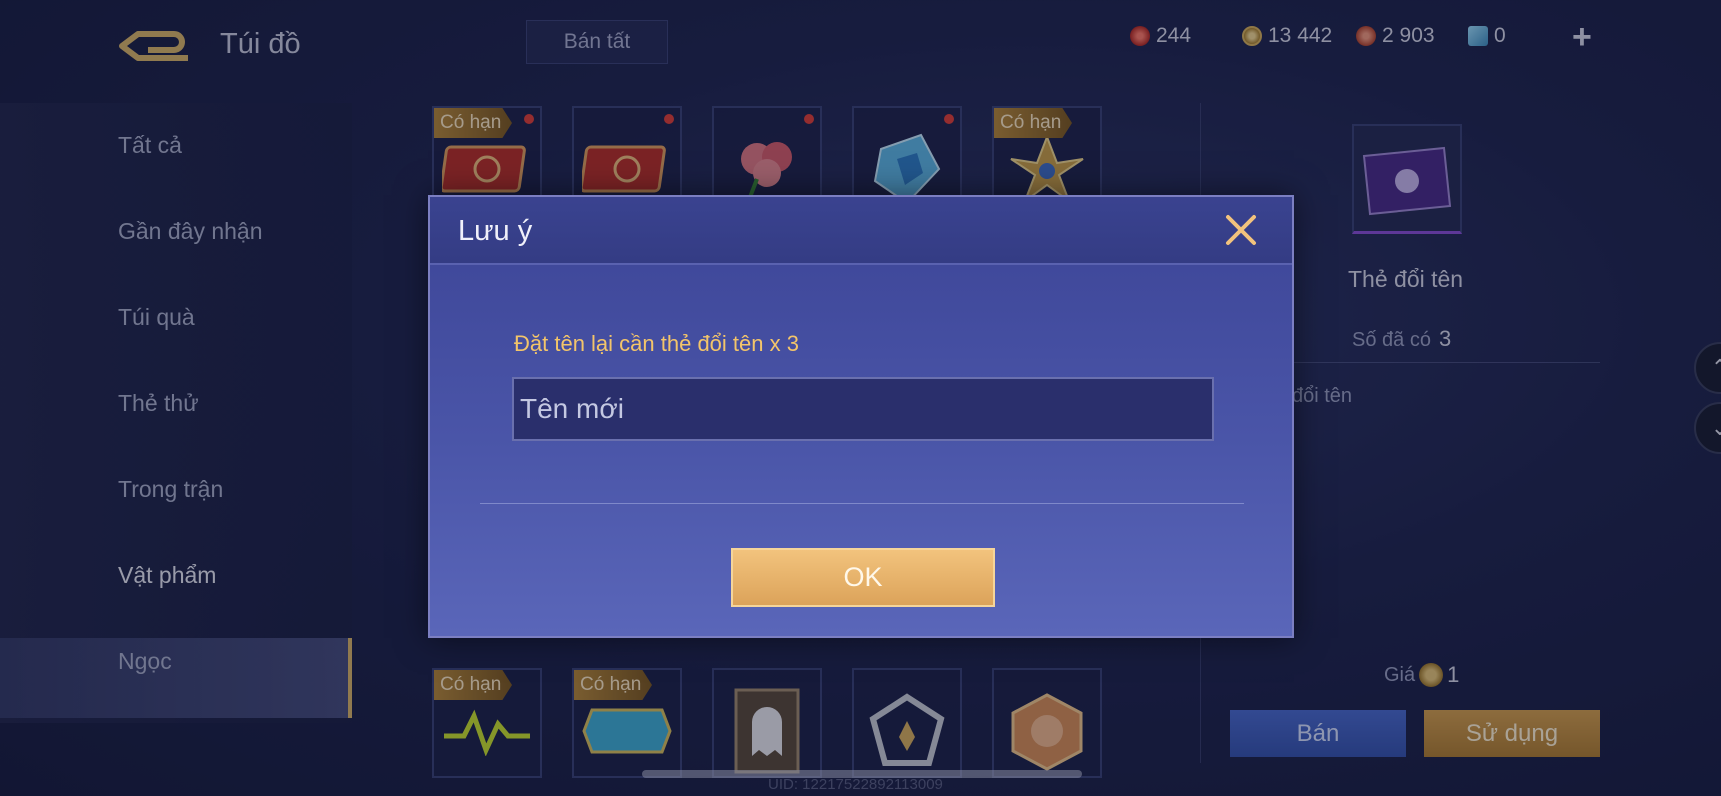  I want to click on close-icon, so click(1241, 230).